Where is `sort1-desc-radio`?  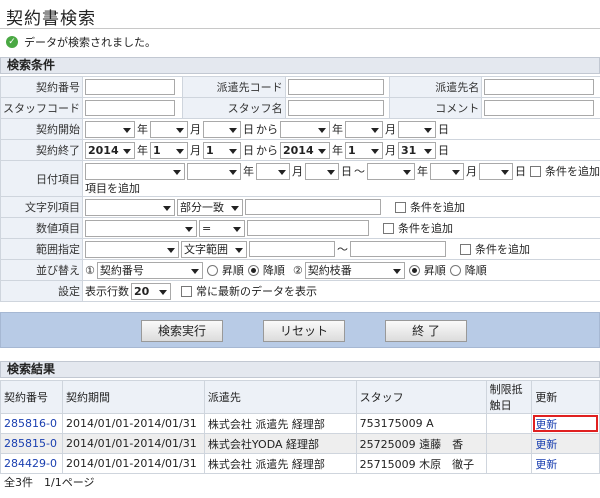 sort1-desc-radio is located at coordinates (253, 270).